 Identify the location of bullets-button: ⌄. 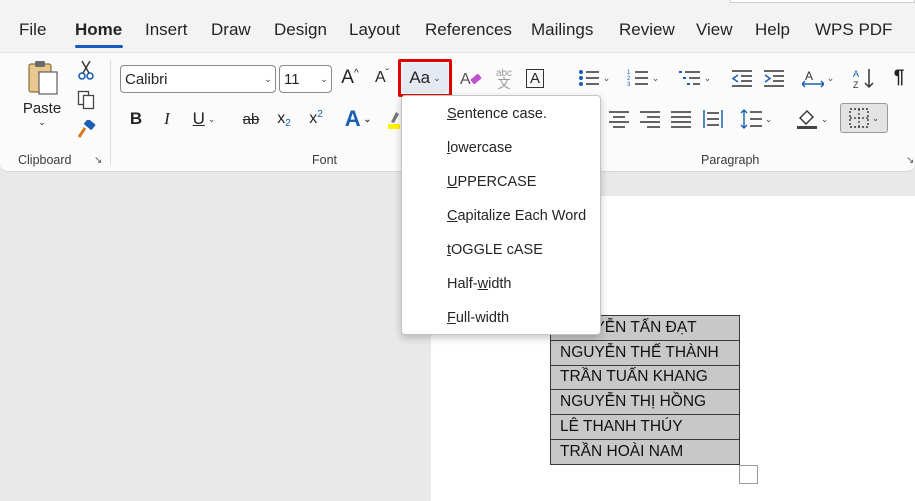
(594, 78).